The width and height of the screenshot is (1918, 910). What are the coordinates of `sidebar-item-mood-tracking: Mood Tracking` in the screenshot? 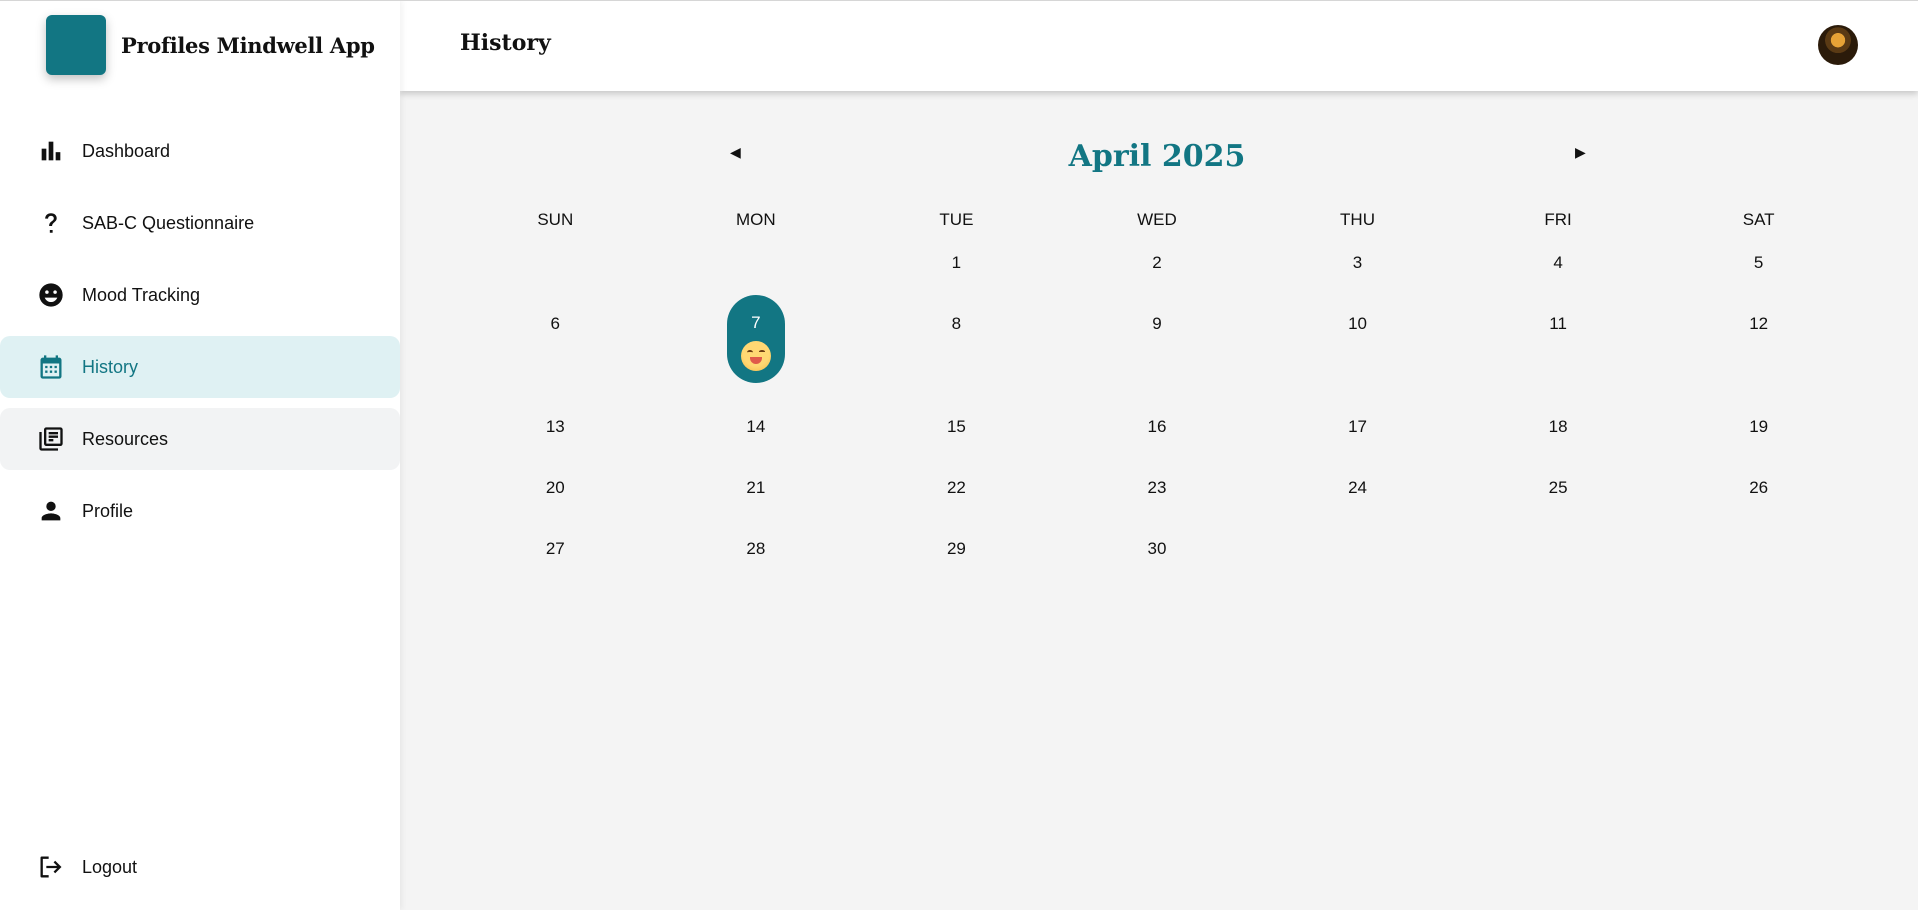 It's located at (200, 295).